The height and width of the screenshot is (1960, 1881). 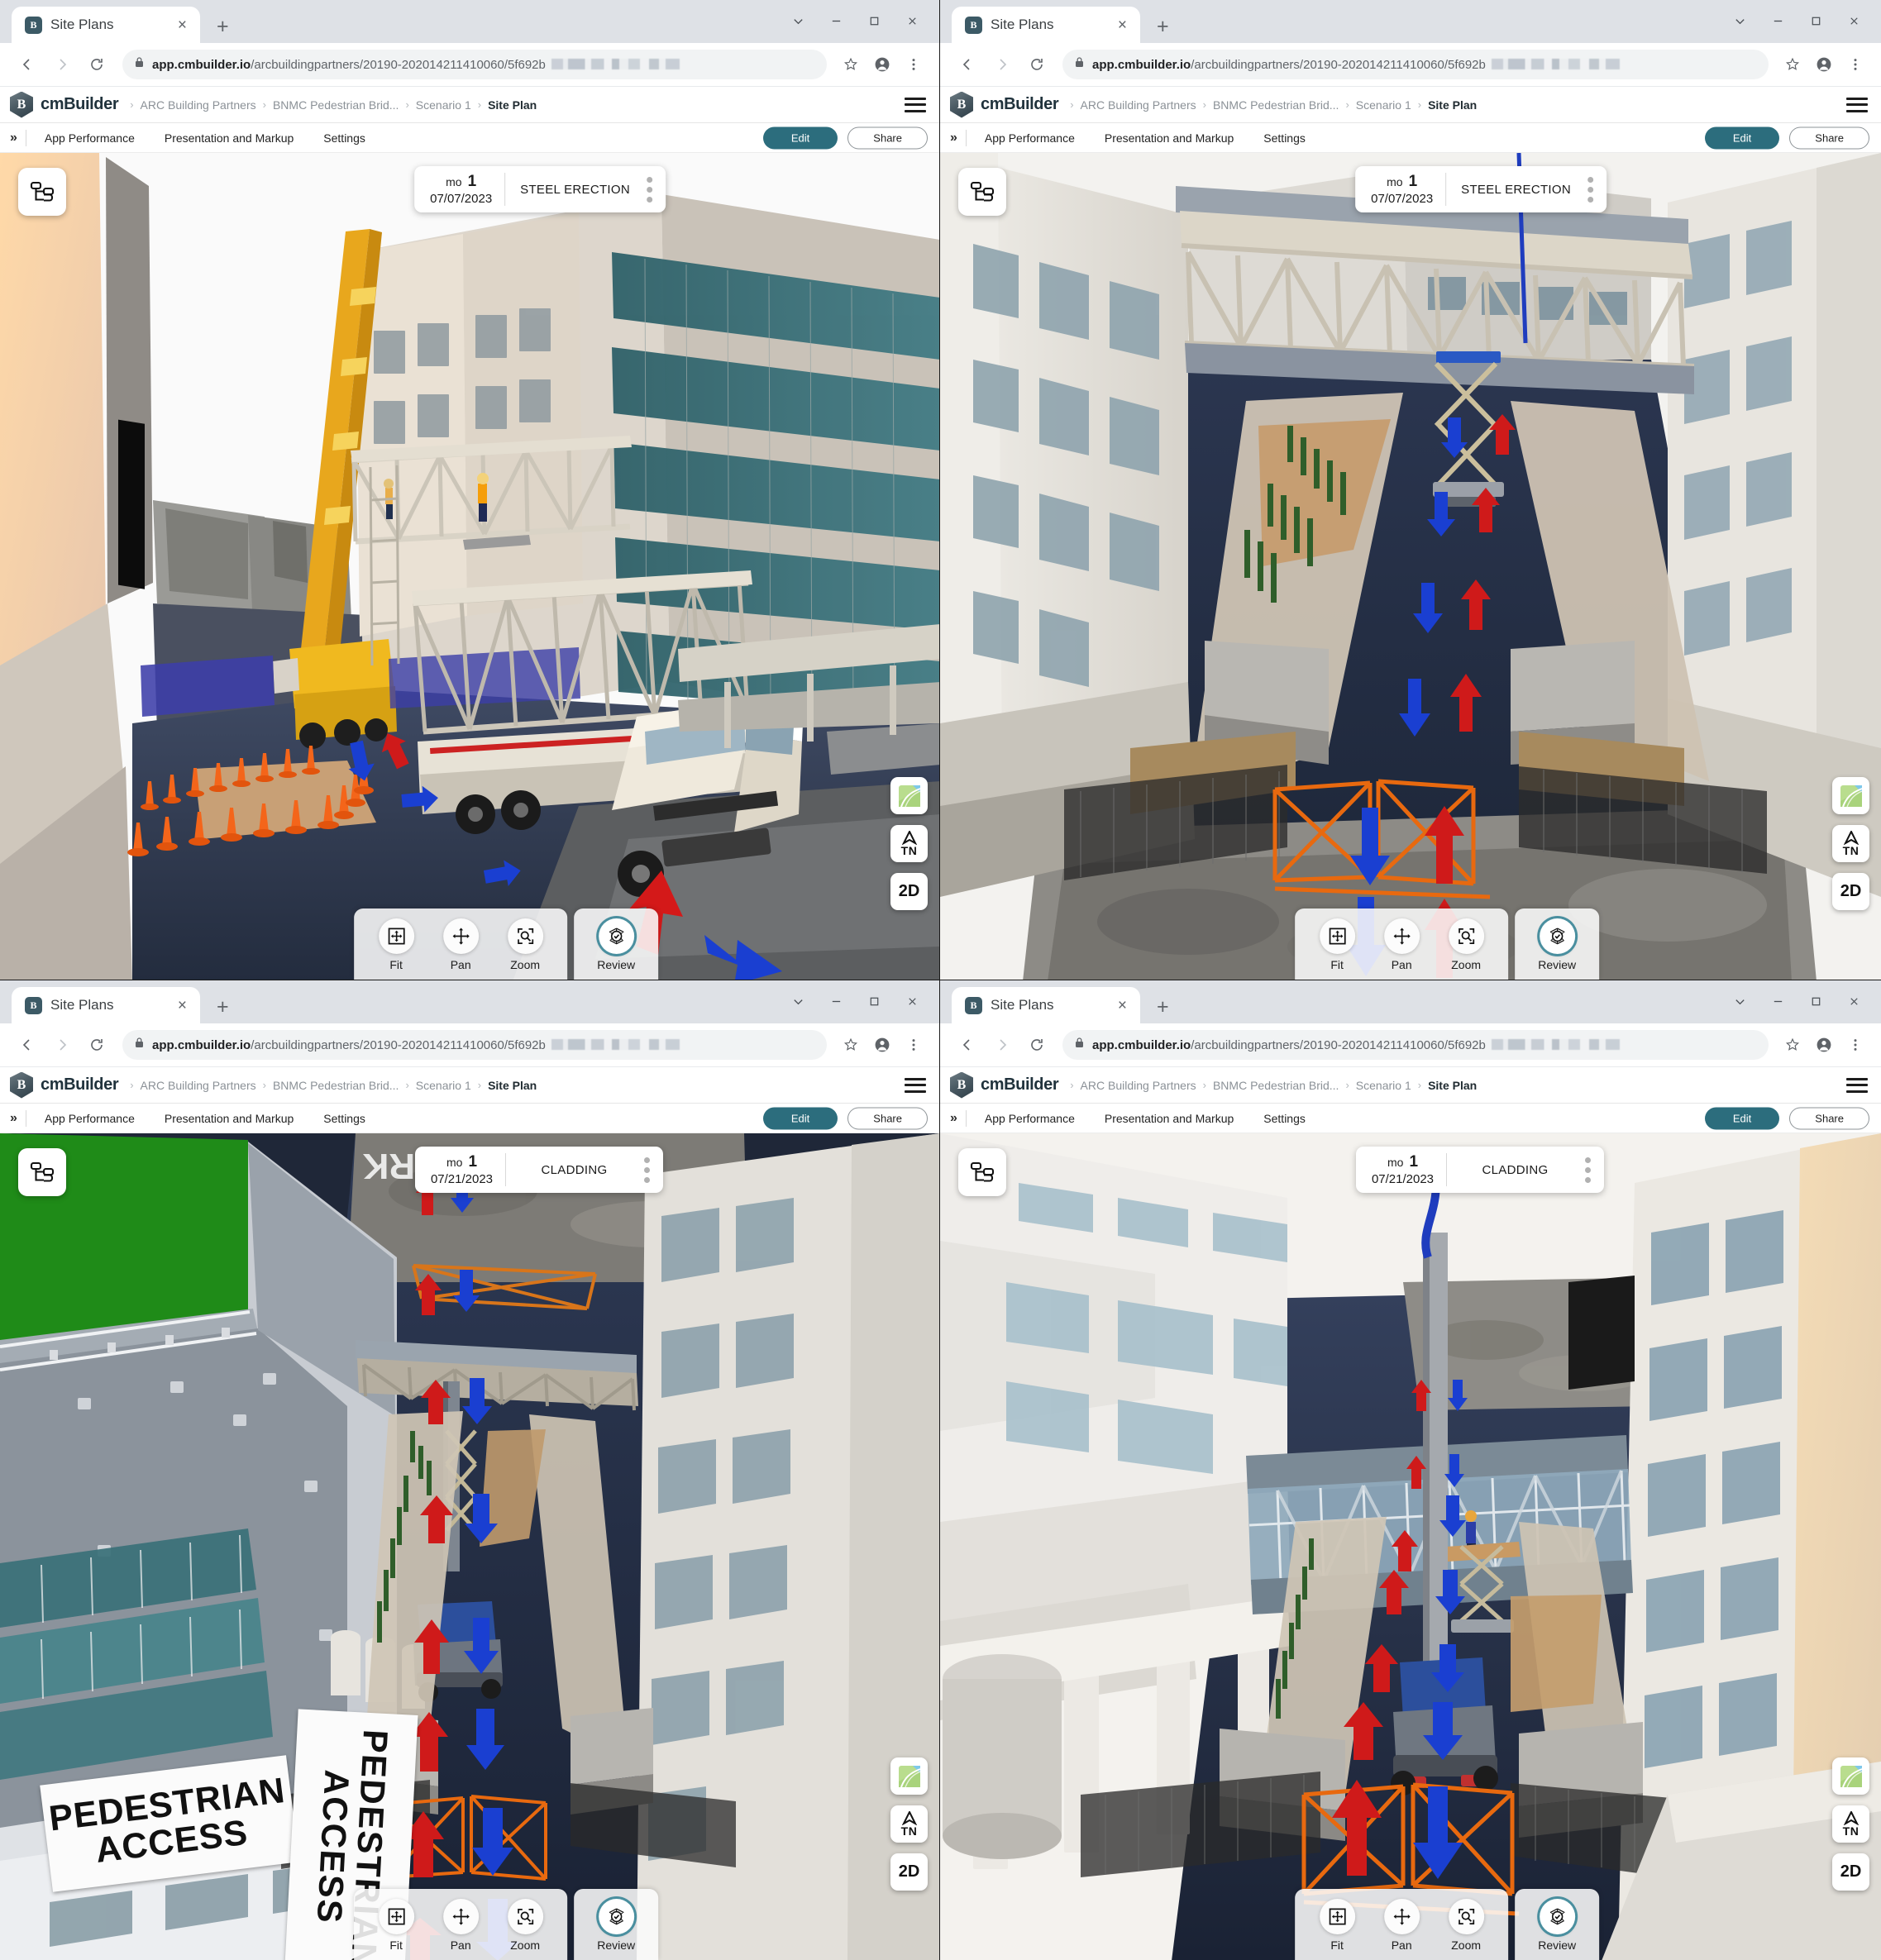 What do you see at coordinates (539, 1170) in the screenshot?
I see `phase-card: mo 1 07/21/2023 CLADDING` at bounding box center [539, 1170].